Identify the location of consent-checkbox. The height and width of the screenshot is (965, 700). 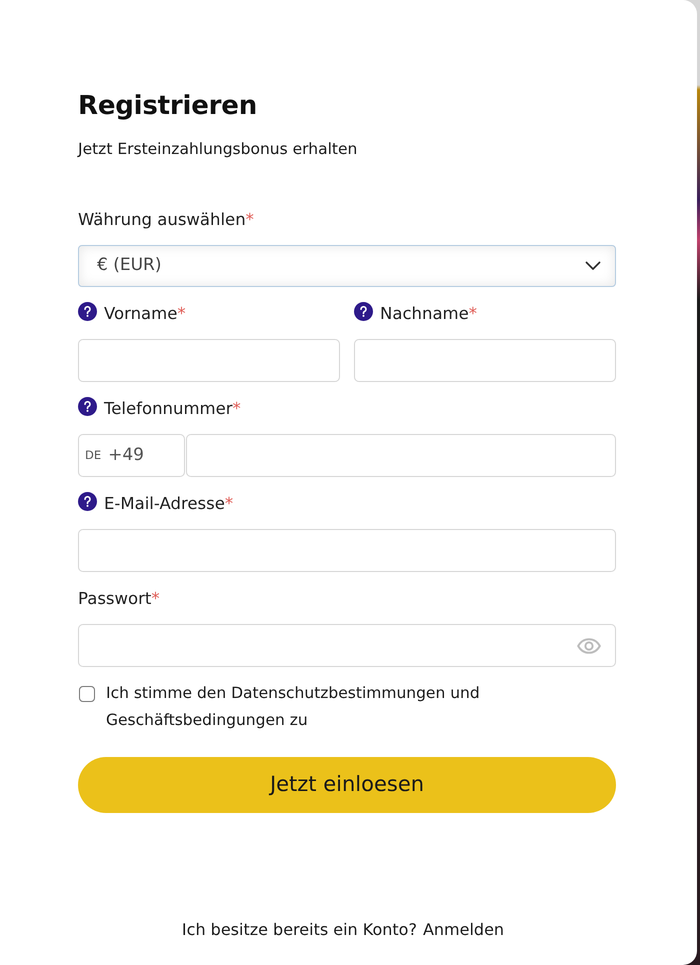
(87, 694).